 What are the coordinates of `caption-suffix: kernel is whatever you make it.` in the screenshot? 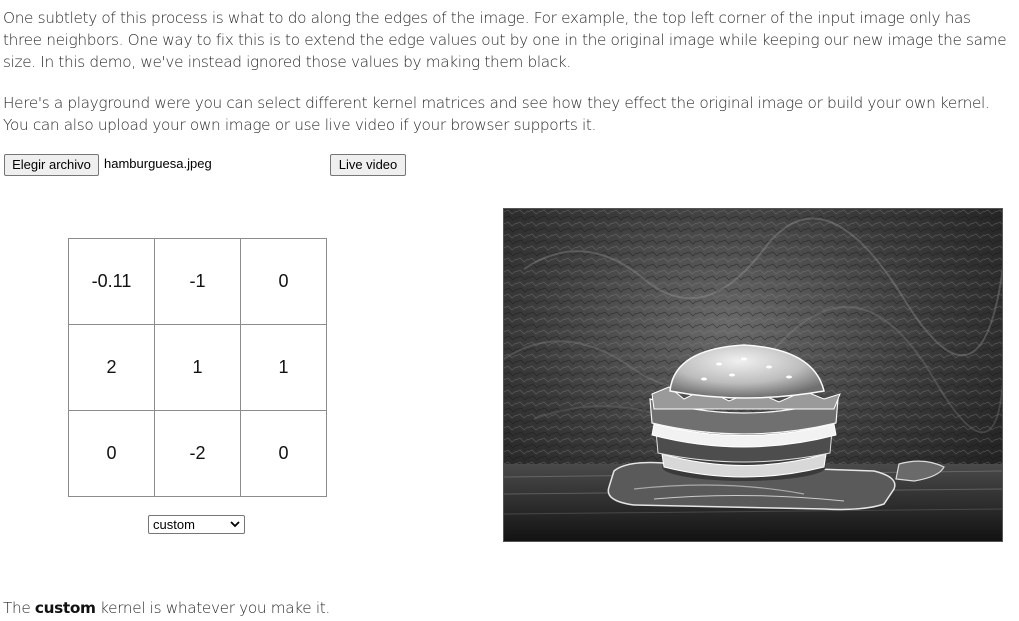 It's located at (215, 608).